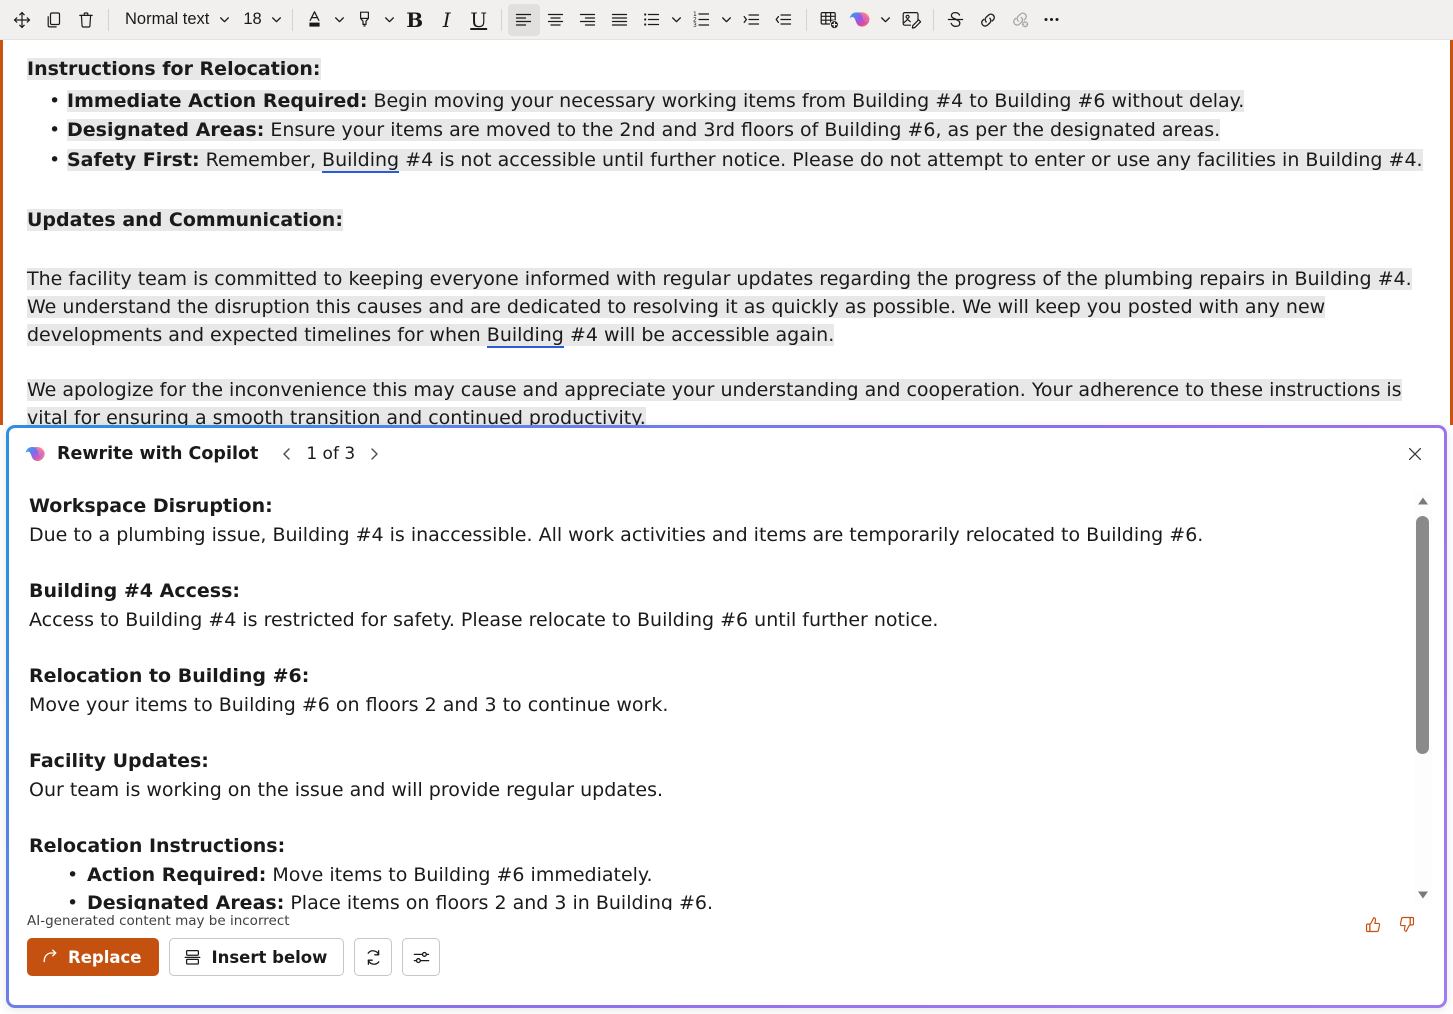  What do you see at coordinates (752, 20) in the screenshot?
I see `indent-increase-icon` at bounding box center [752, 20].